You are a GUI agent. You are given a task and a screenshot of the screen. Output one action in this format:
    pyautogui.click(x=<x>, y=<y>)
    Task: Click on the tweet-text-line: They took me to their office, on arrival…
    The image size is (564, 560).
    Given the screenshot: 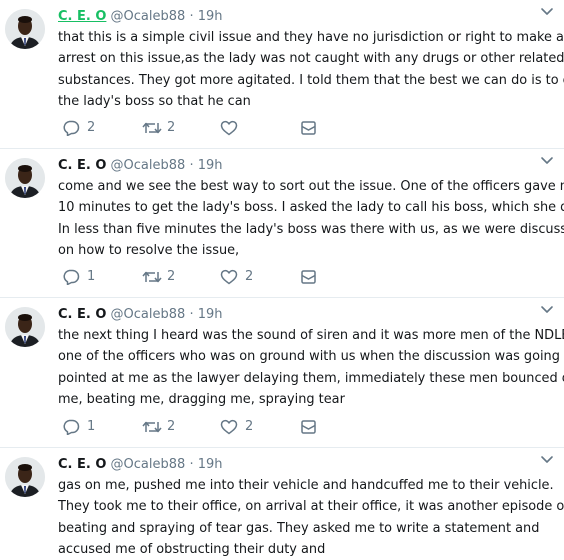 What is the action you would take?
    pyautogui.click(x=311, y=507)
    